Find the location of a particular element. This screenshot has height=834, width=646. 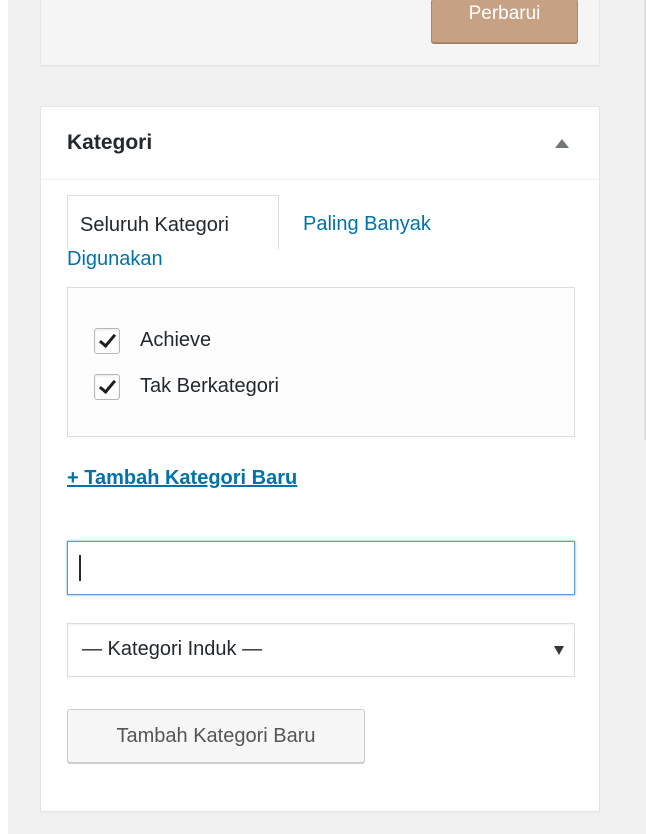

chevron-down-icon is located at coordinates (559, 650).